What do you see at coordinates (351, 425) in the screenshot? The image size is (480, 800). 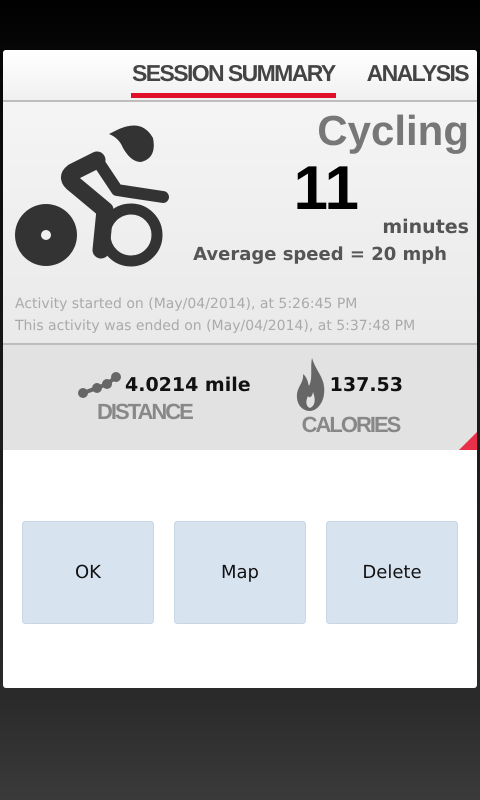 I see `stat-label: CALORIES` at bounding box center [351, 425].